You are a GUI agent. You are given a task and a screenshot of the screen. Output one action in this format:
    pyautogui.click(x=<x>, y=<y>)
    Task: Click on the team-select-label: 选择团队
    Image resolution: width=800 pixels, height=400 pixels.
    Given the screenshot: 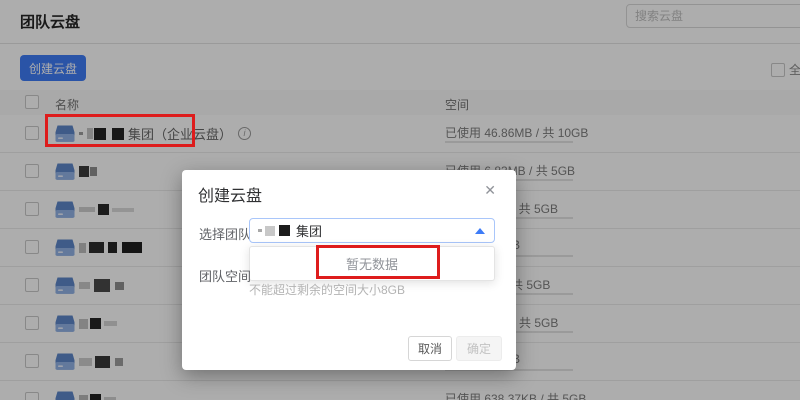 What is the action you would take?
    pyautogui.click(x=225, y=234)
    